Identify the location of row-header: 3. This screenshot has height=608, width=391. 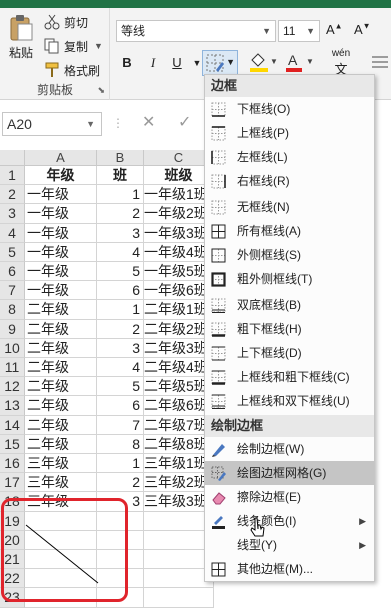
(12, 214).